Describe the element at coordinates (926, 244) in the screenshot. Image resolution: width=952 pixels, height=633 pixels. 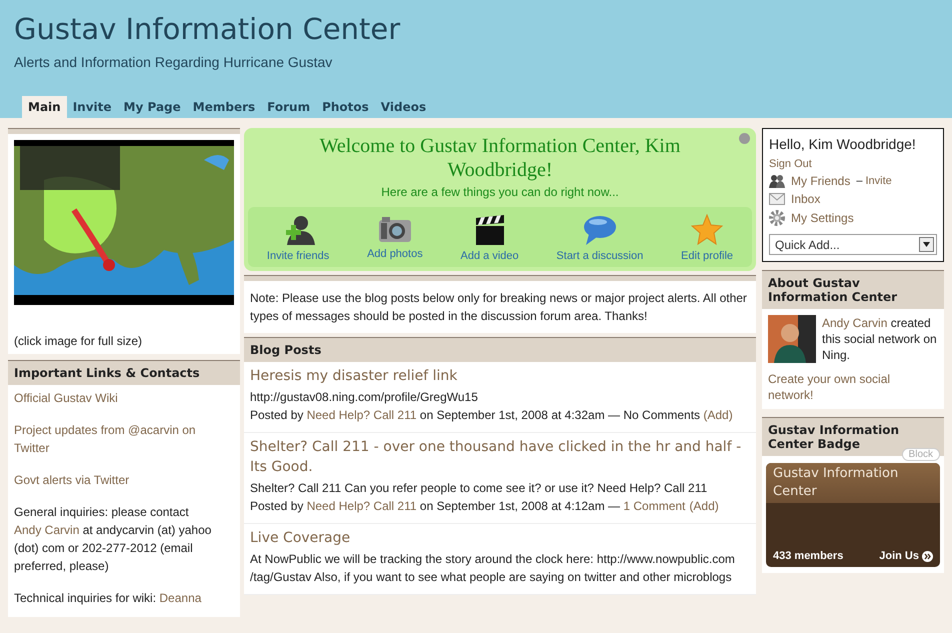
I see `dropdown-arrow-icon` at that location.